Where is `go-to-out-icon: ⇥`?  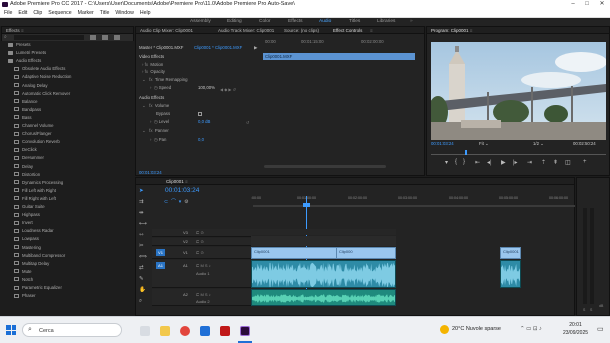
go-to-out-icon: ⇥ is located at coordinates (529, 162).